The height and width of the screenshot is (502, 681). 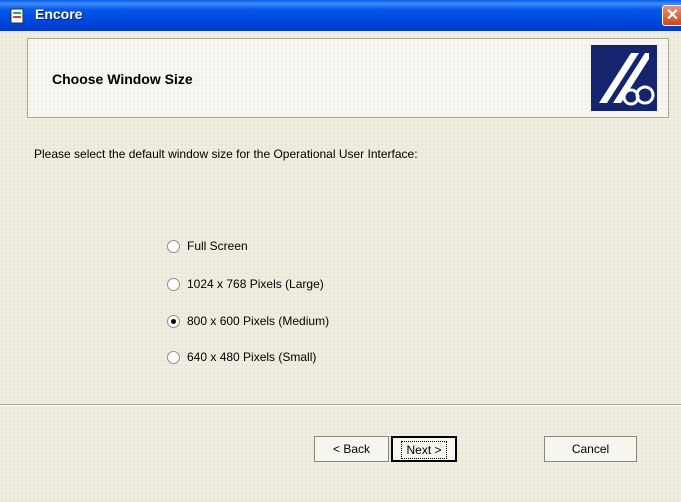 What do you see at coordinates (252, 357) in the screenshot?
I see `radio-label: 640 x 480 Pixels (Small)` at bounding box center [252, 357].